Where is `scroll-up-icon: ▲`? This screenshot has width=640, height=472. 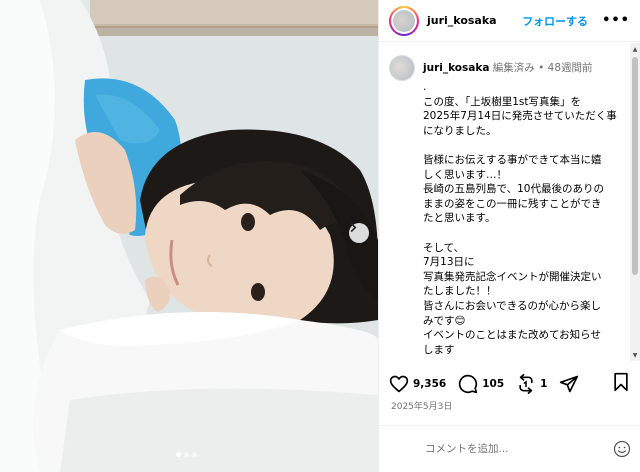
scroll-up-icon: ▲ is located at coordinates (635, 49).